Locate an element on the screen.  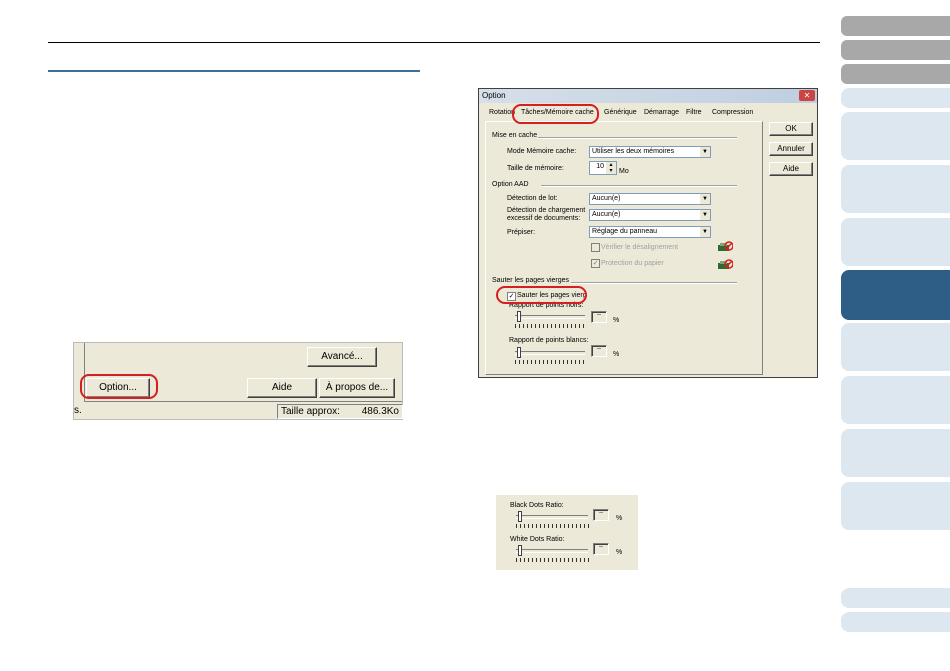
side-tab-8-active is located at coordinates (895, 295).